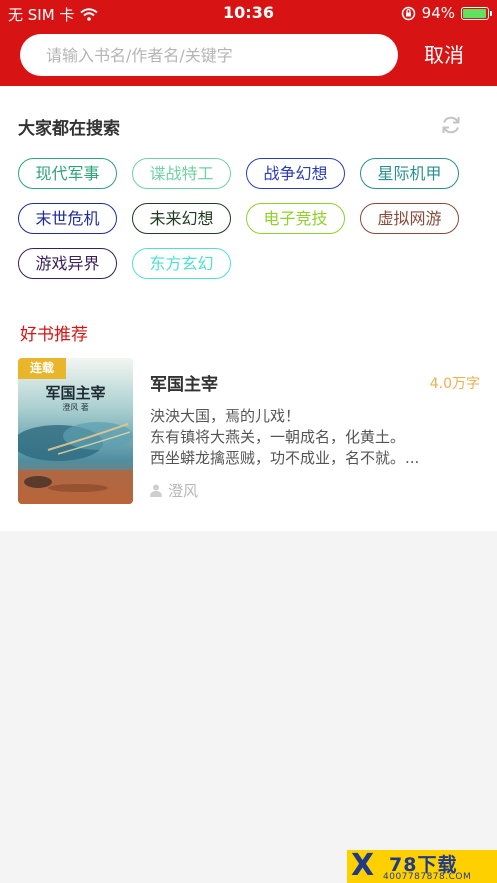 The width and height of the screenshot is (497, 883). What do you see at coordinates (67, 218) in the screenshot?
I see `tag-item: 末世危机` at bounding box center [67, 218].